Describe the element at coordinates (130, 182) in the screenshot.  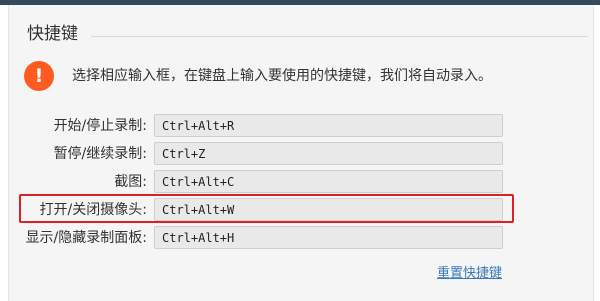
I see `label-screenshot: 截图:` at that location.